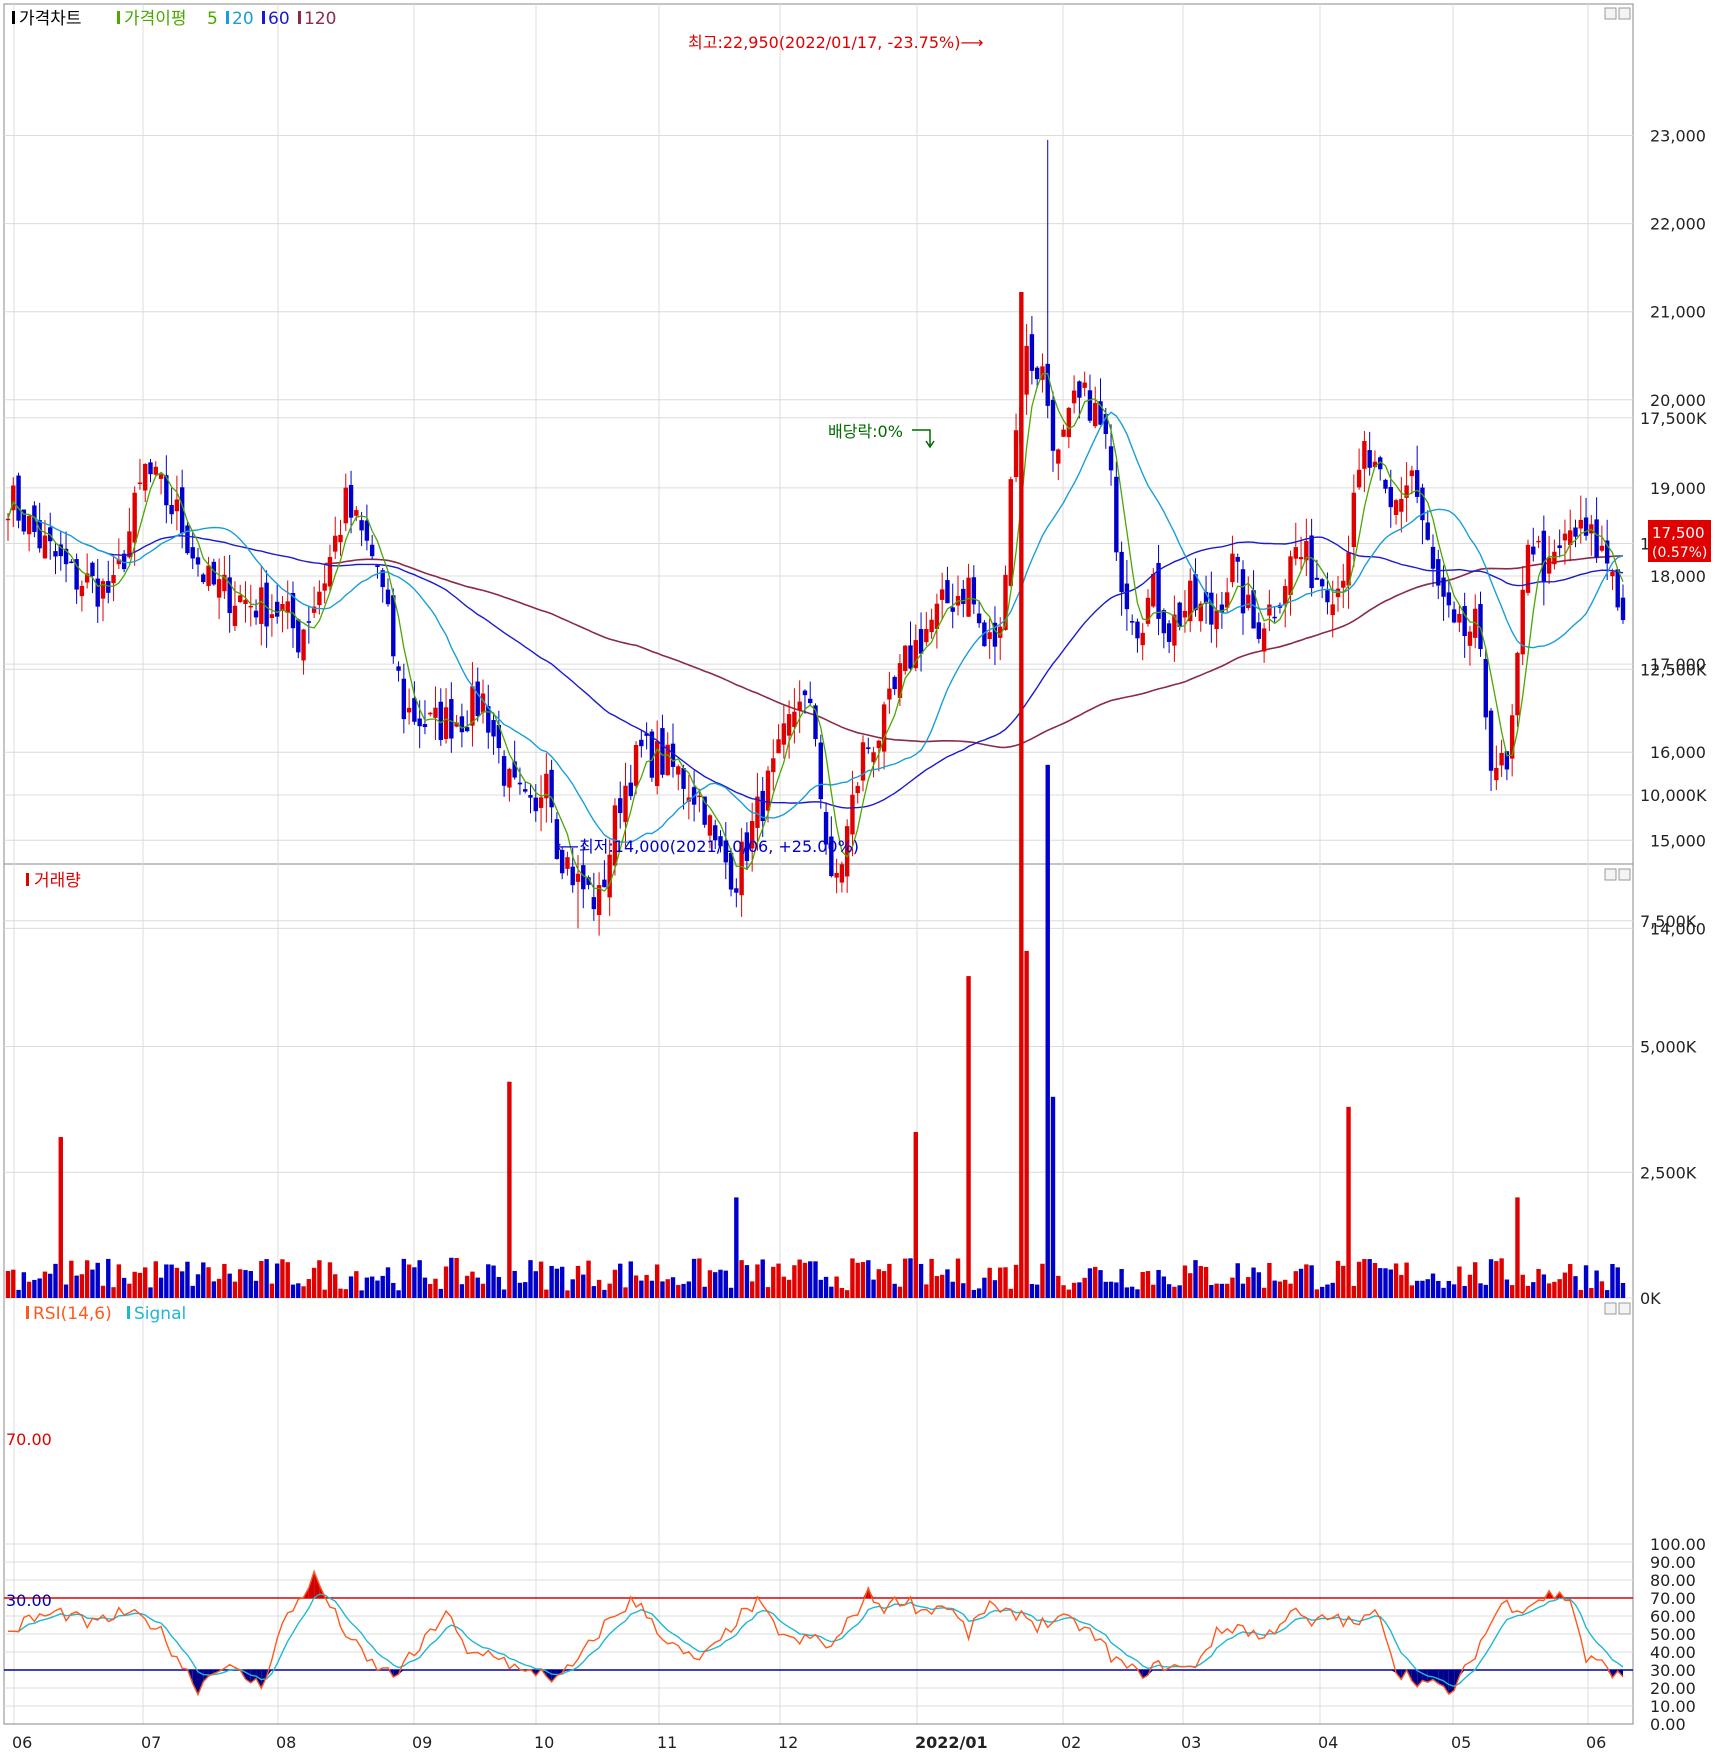 The height and width of the screenshot is (1760, 1715). Describe the element at coordinates (1071, 1742) in the screenshot. I see `x-tick-label: 02` at that location.